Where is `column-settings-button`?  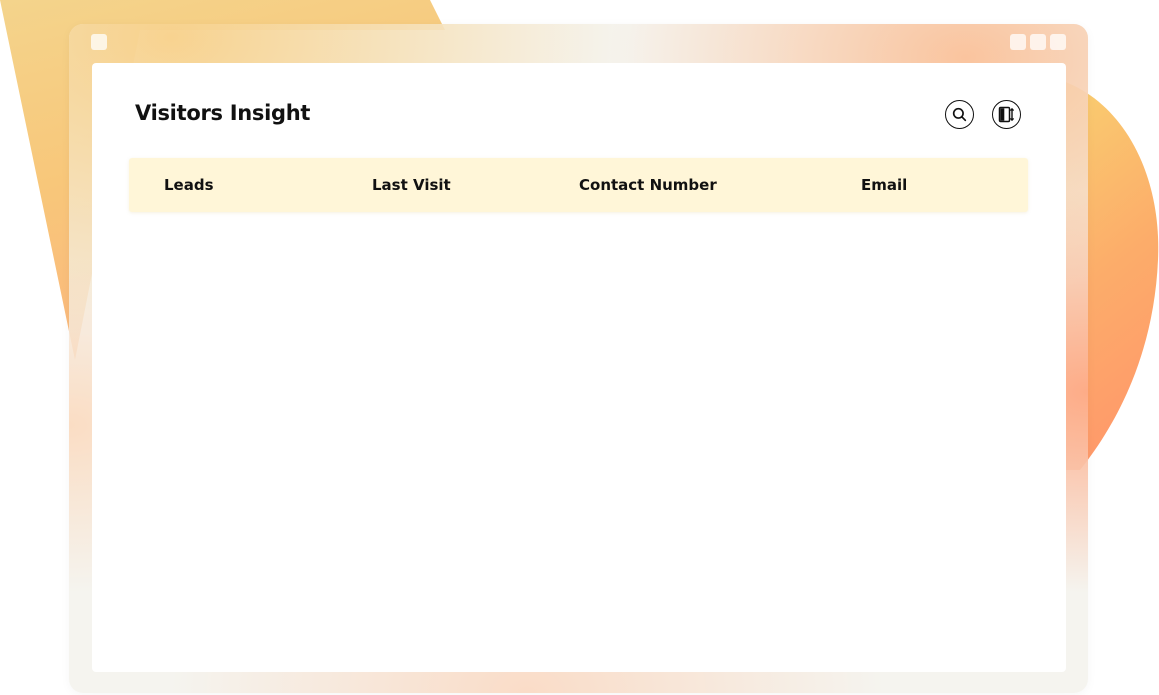 column-settings-button is located at coordinates (1006, 114).